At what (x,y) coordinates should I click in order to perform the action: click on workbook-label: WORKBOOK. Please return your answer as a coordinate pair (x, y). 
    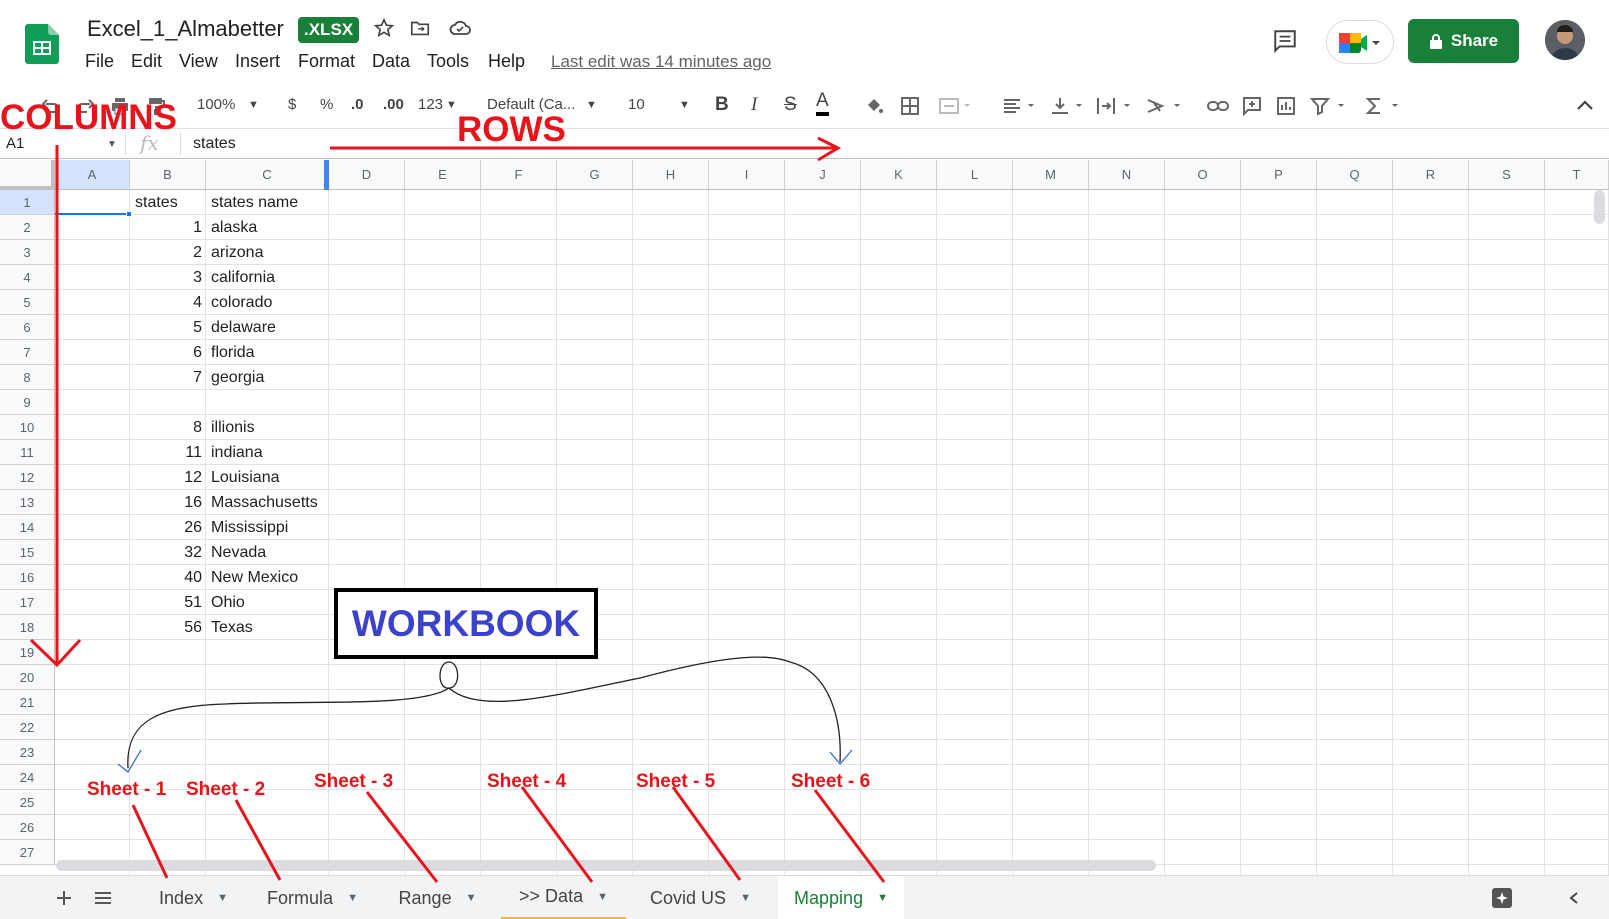
    Looking at the image, I should click on (466, 623).